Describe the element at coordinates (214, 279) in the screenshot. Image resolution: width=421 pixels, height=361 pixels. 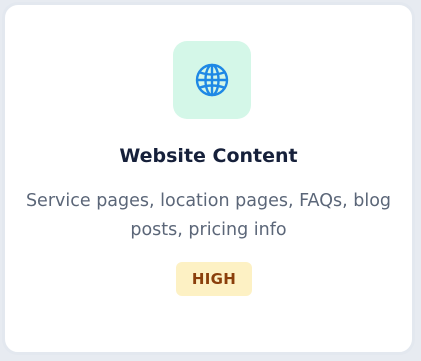
I see `priority-badge: HIGH` at that location.